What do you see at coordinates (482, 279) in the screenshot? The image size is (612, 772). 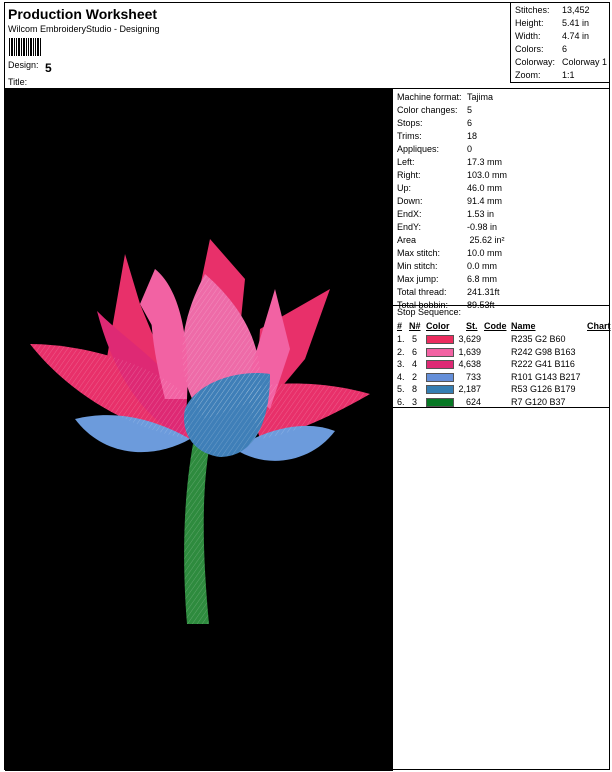 I see `info-value: 6.8 mm` at bounding box center [482, 279].